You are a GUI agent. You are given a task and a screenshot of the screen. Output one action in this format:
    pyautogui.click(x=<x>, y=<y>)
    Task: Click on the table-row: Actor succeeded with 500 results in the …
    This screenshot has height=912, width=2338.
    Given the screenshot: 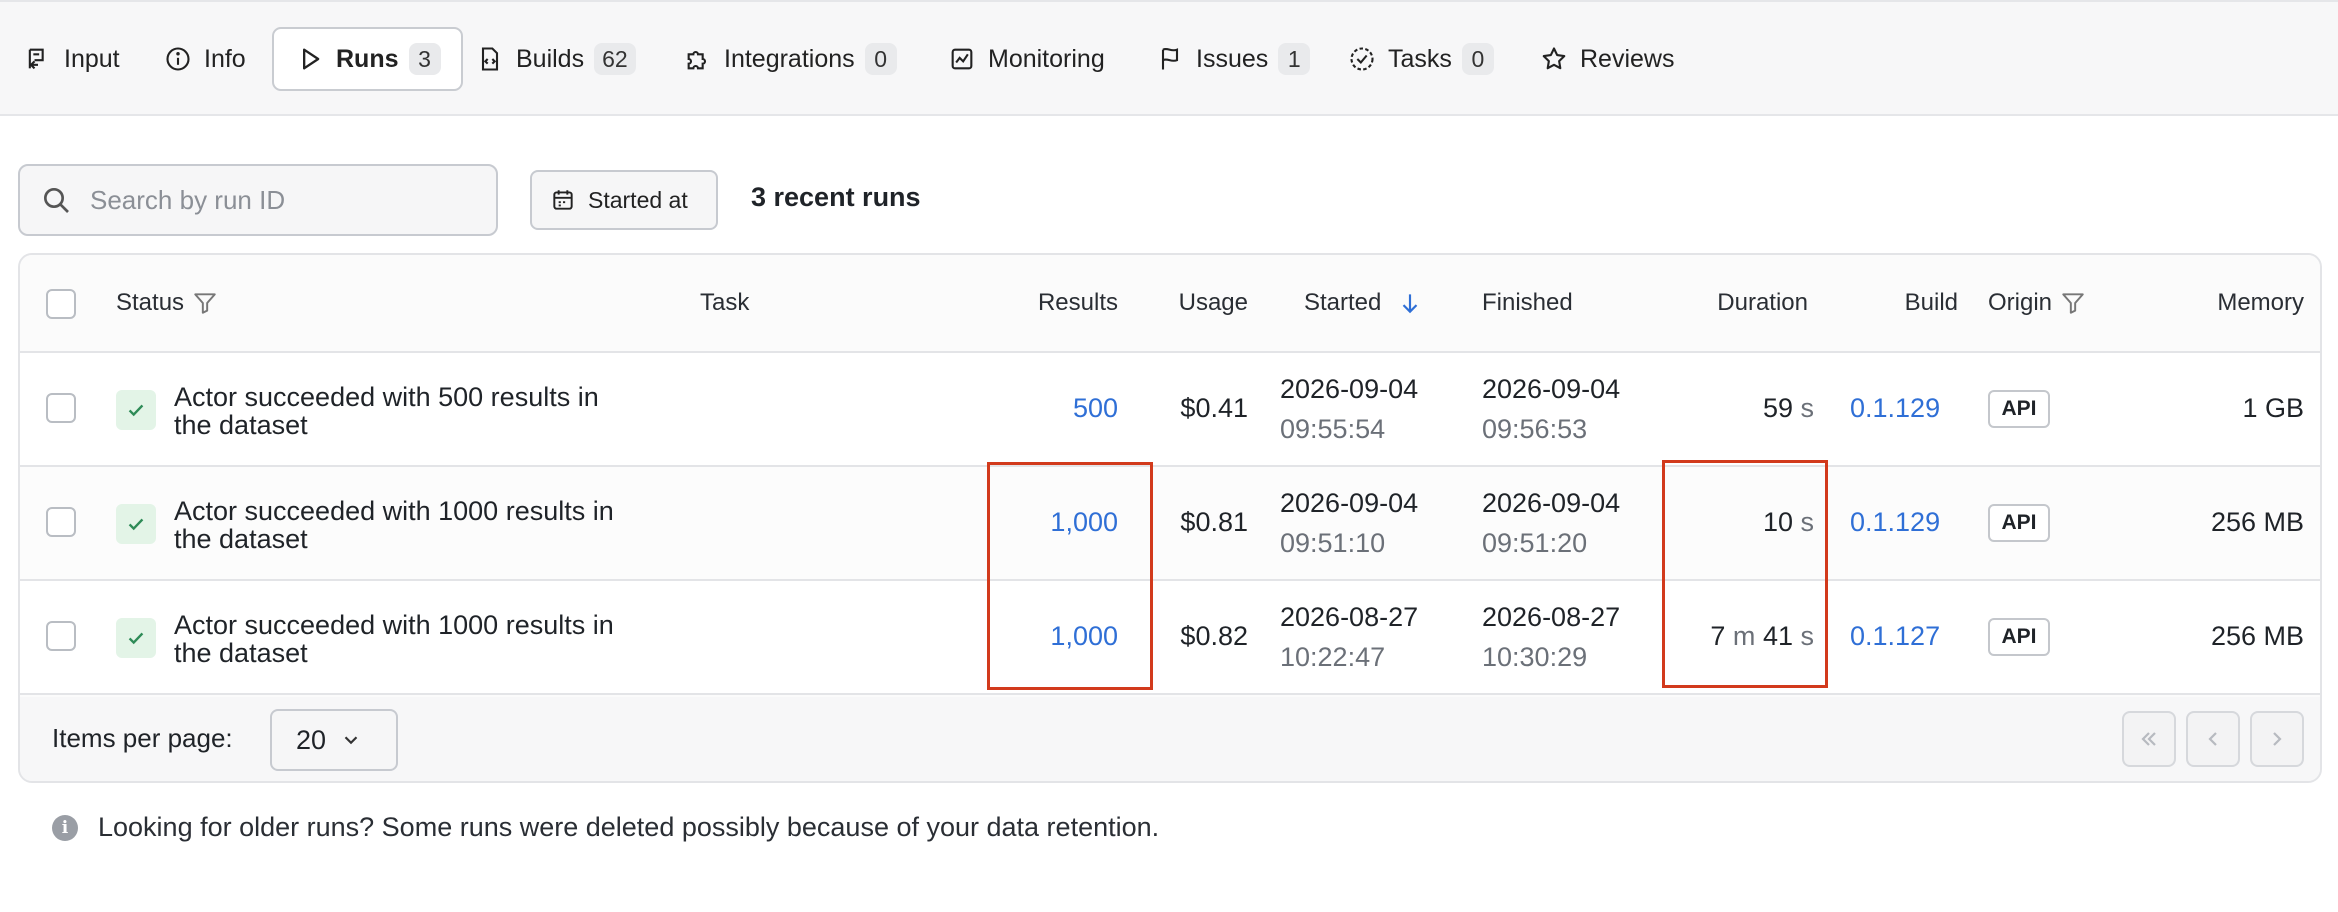 What is the action you would take?
    pyautogui.click(x=1170, y=410)
    